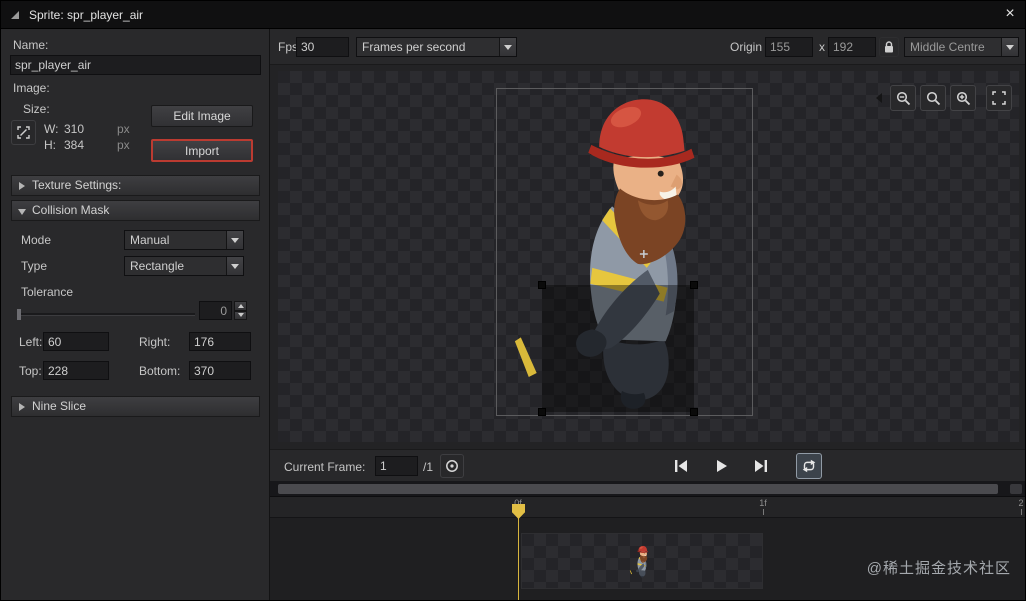 The image size is (1026, 601). Describe the element at coordinates (220, 341) in the screenshot. I see `mask-right-field` at that location.